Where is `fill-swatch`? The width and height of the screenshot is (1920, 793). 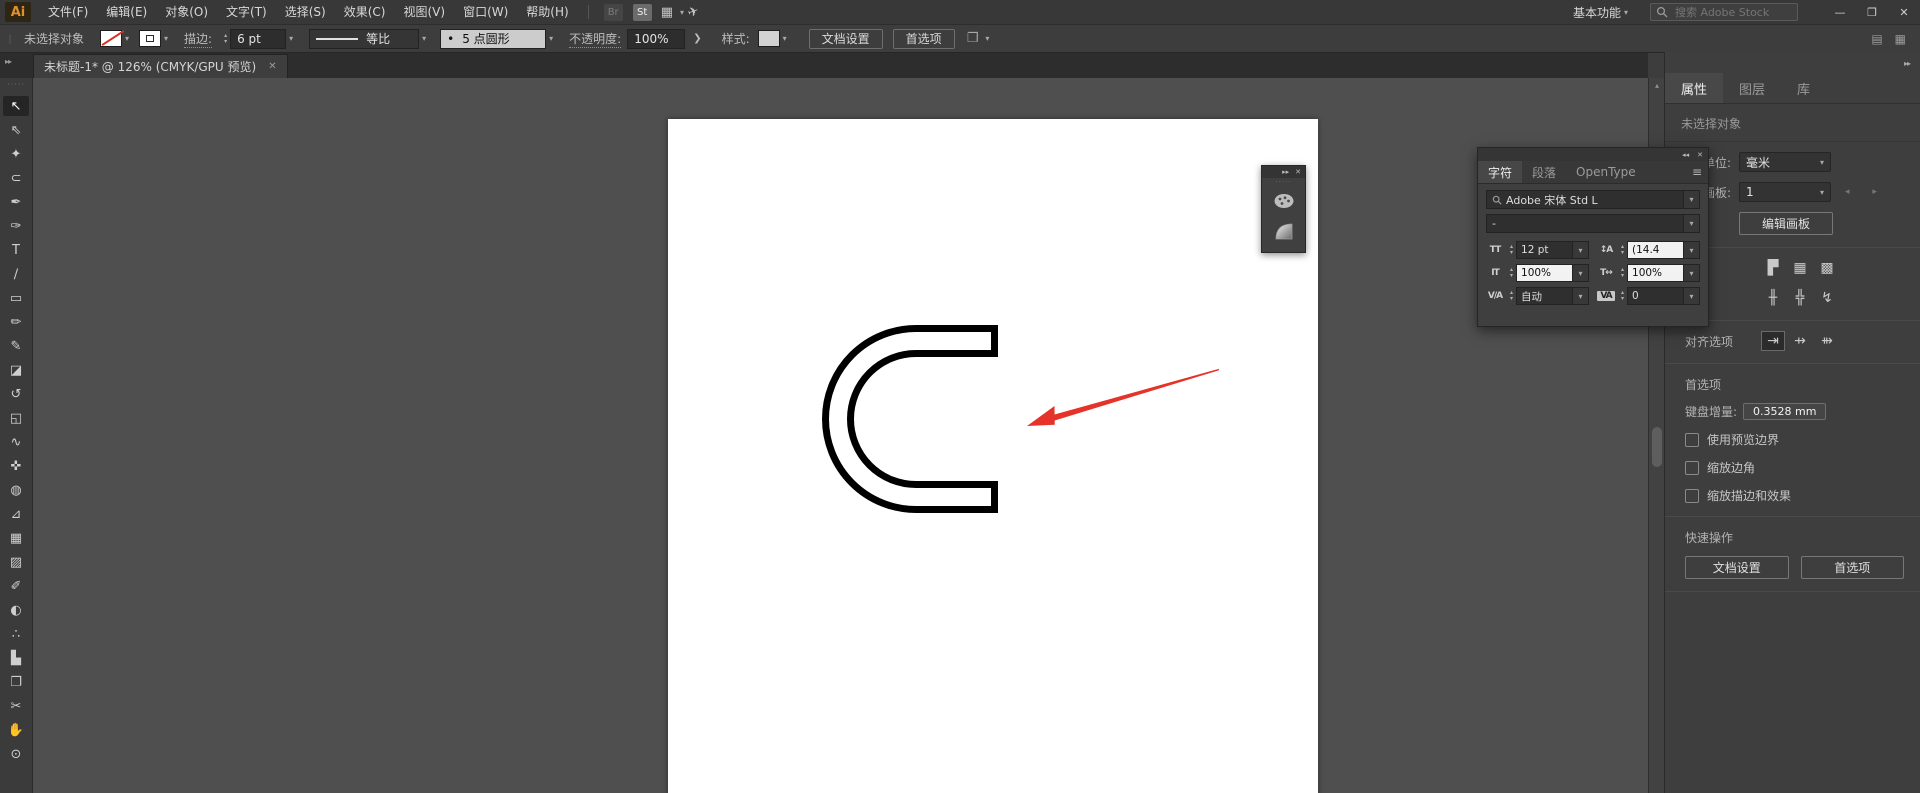 fill-swatch is located at coordinates (111, 38).